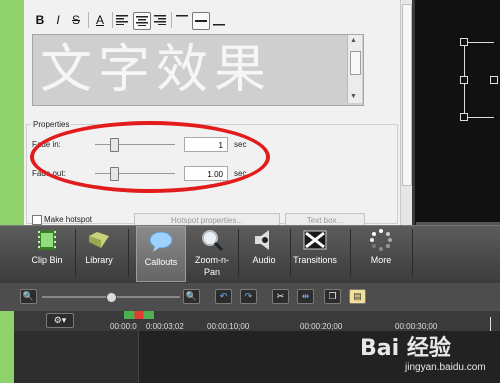 This screenshot has height=383, width=500. What do you see at coordinates (381, 260) in the screenshot?
I see `tool-label: More` at bounding box center [381, 260].